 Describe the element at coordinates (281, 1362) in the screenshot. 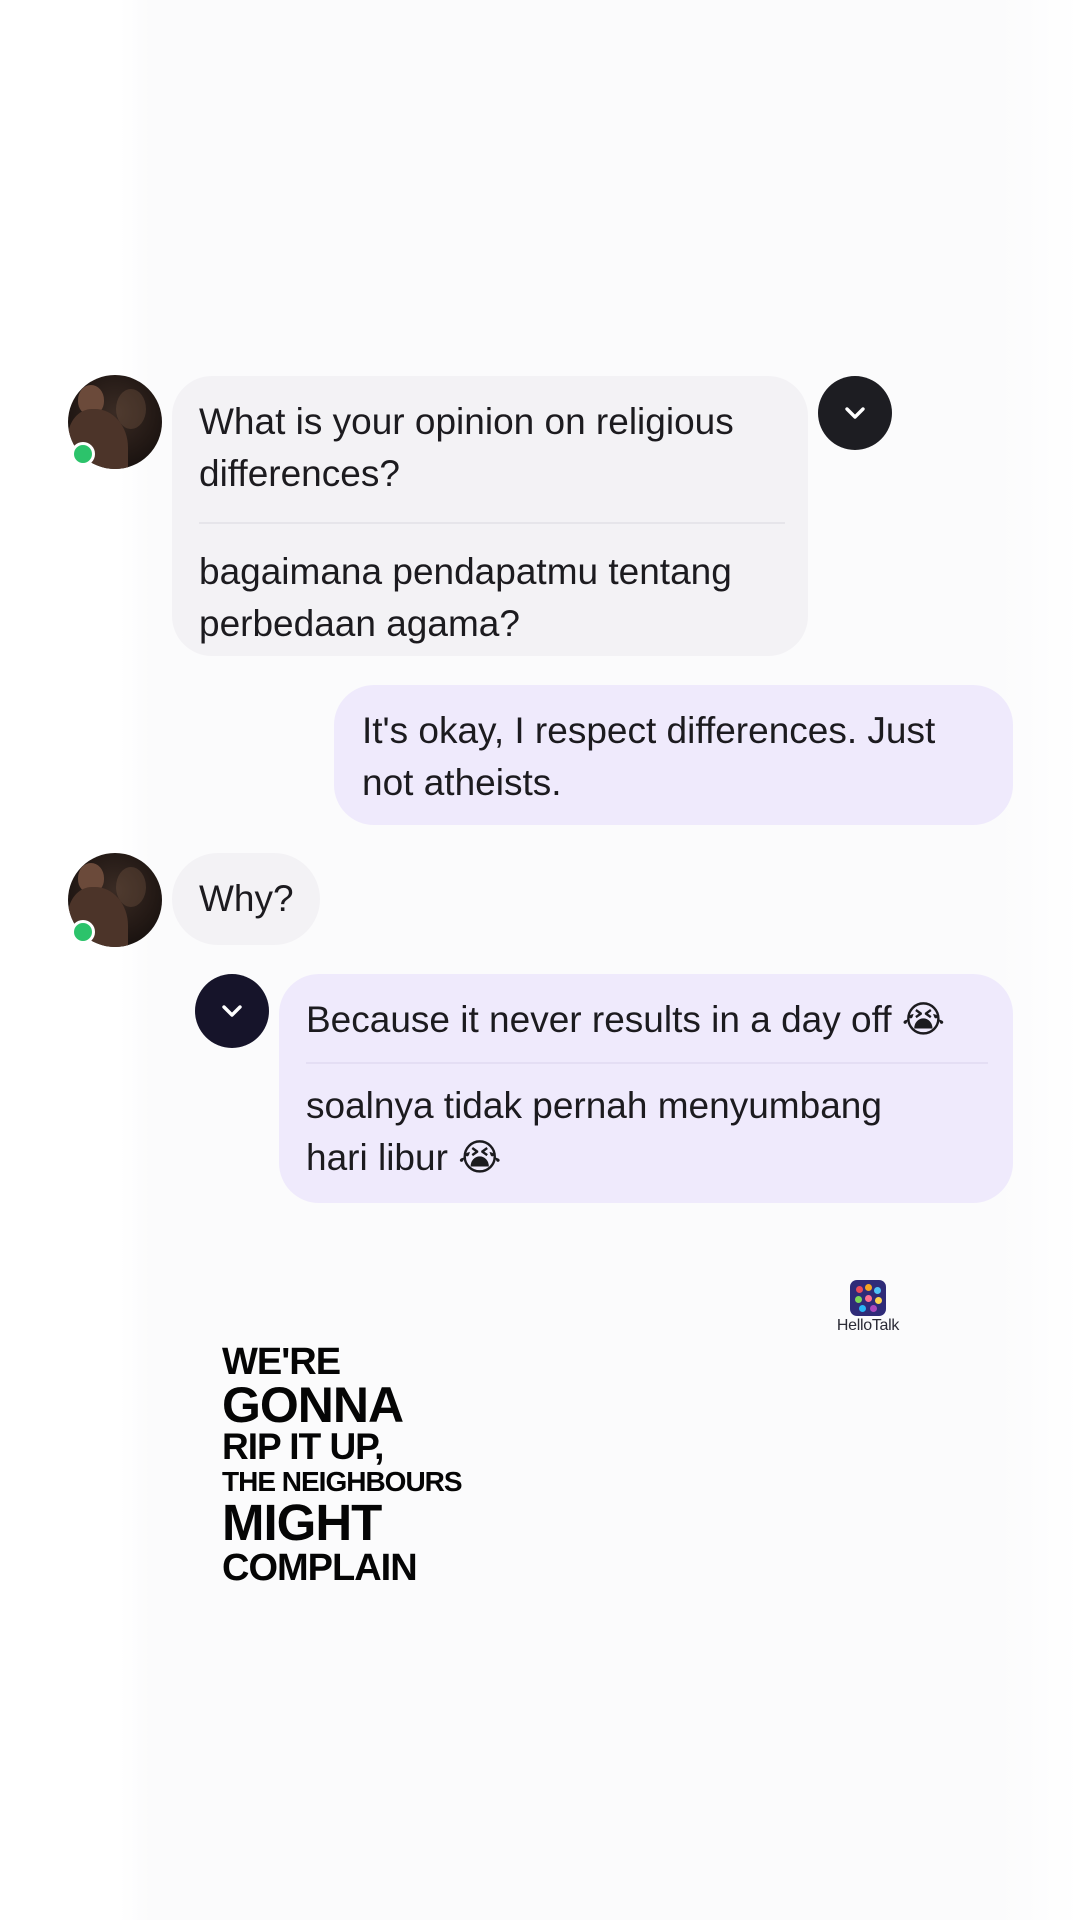

I see `lyric-line: WE'RE` at that location.